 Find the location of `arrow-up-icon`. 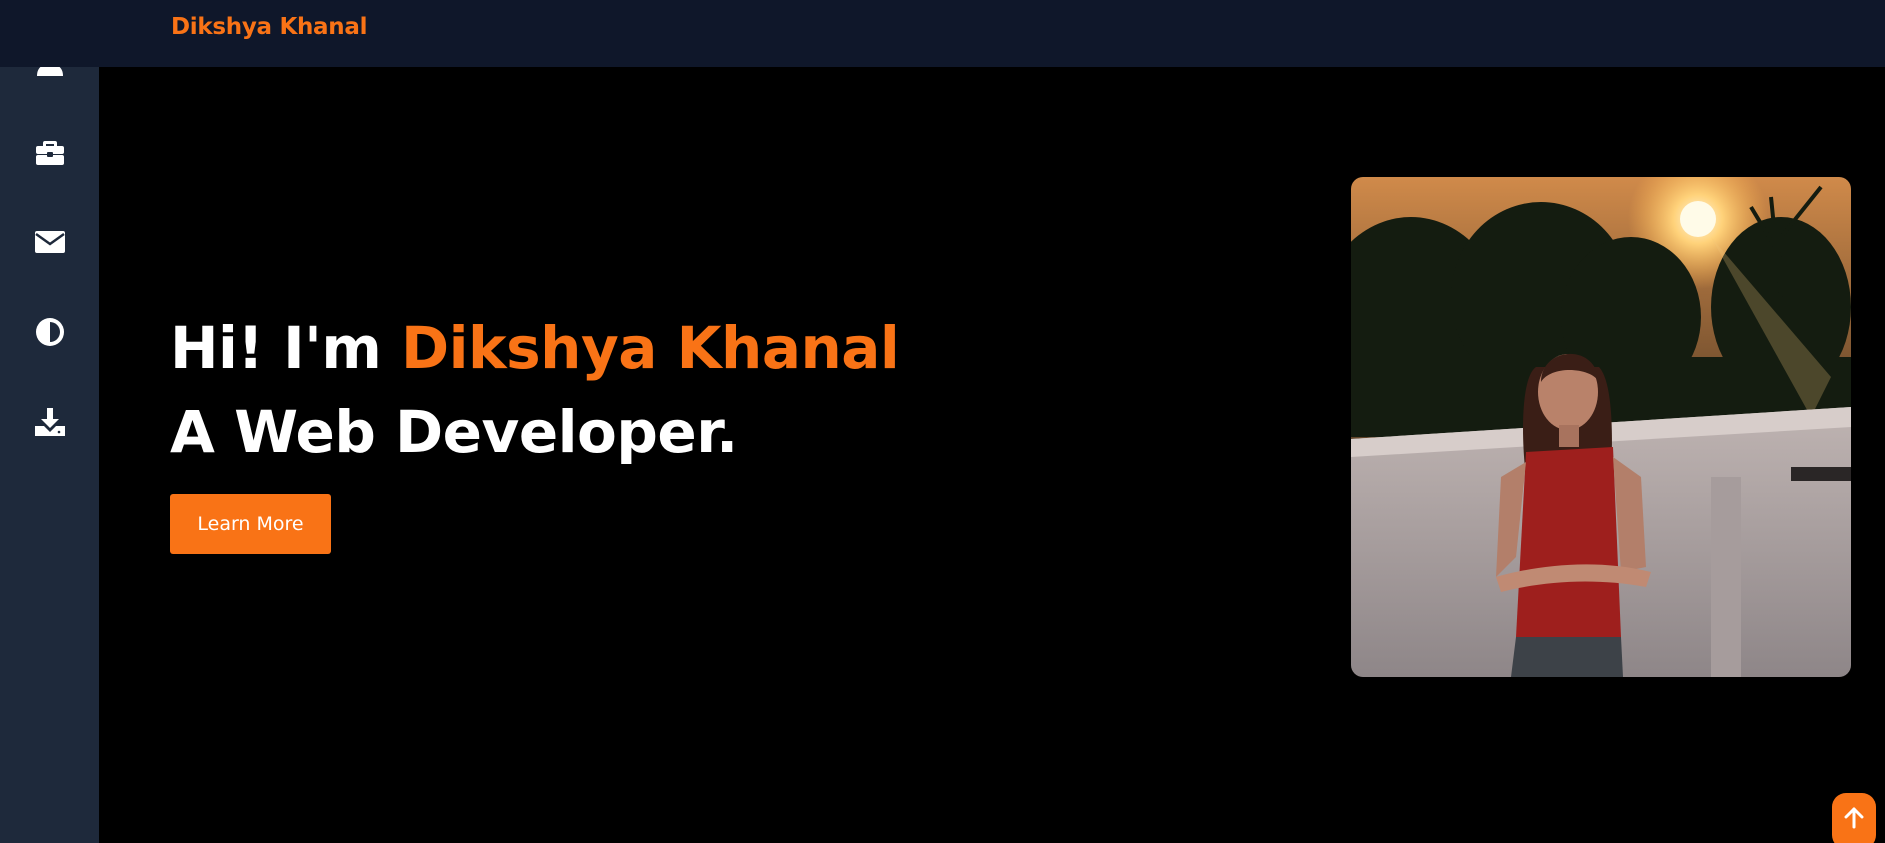

arrow-up-icon is located at coordinates (1854, 818).